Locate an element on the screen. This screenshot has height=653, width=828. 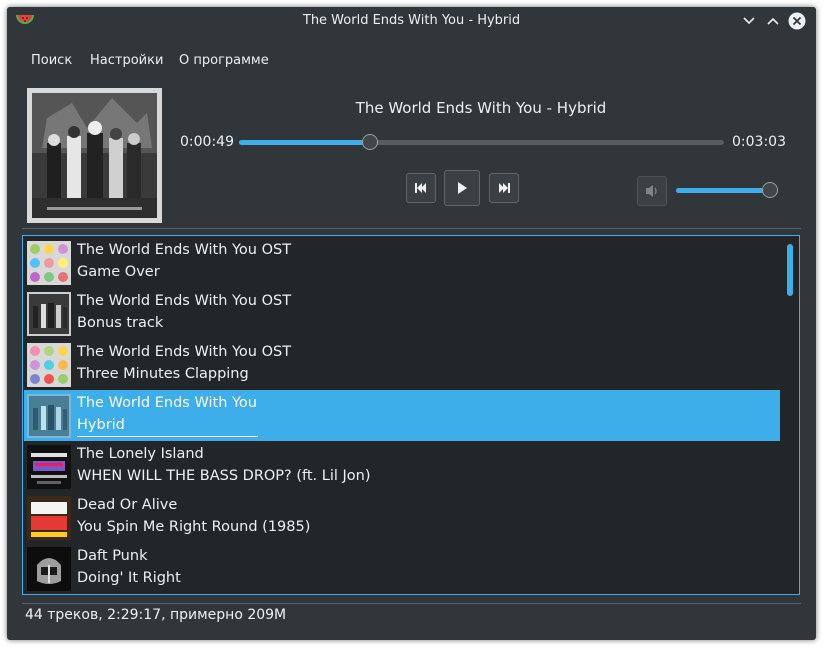
track-title-editor: Hybrid is located at coordinates (101, 425).